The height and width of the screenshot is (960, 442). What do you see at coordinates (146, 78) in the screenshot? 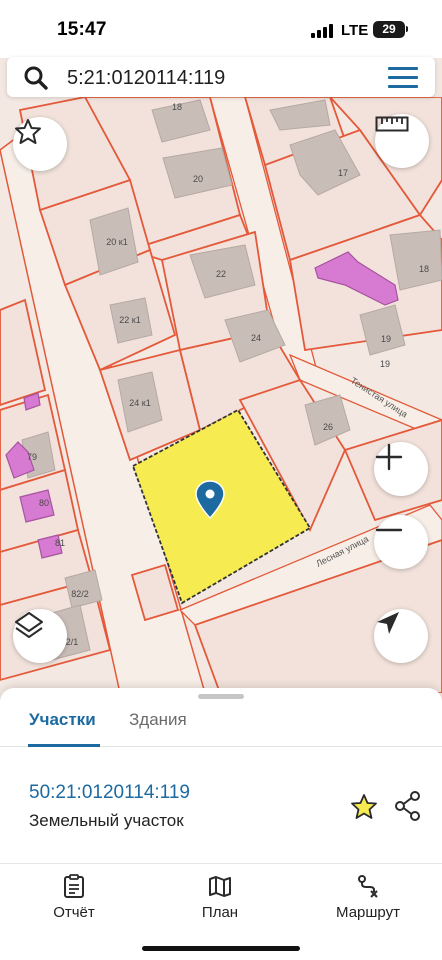
I see `search-input: 5:21:0120114:119` at bounding box center [146, 78].